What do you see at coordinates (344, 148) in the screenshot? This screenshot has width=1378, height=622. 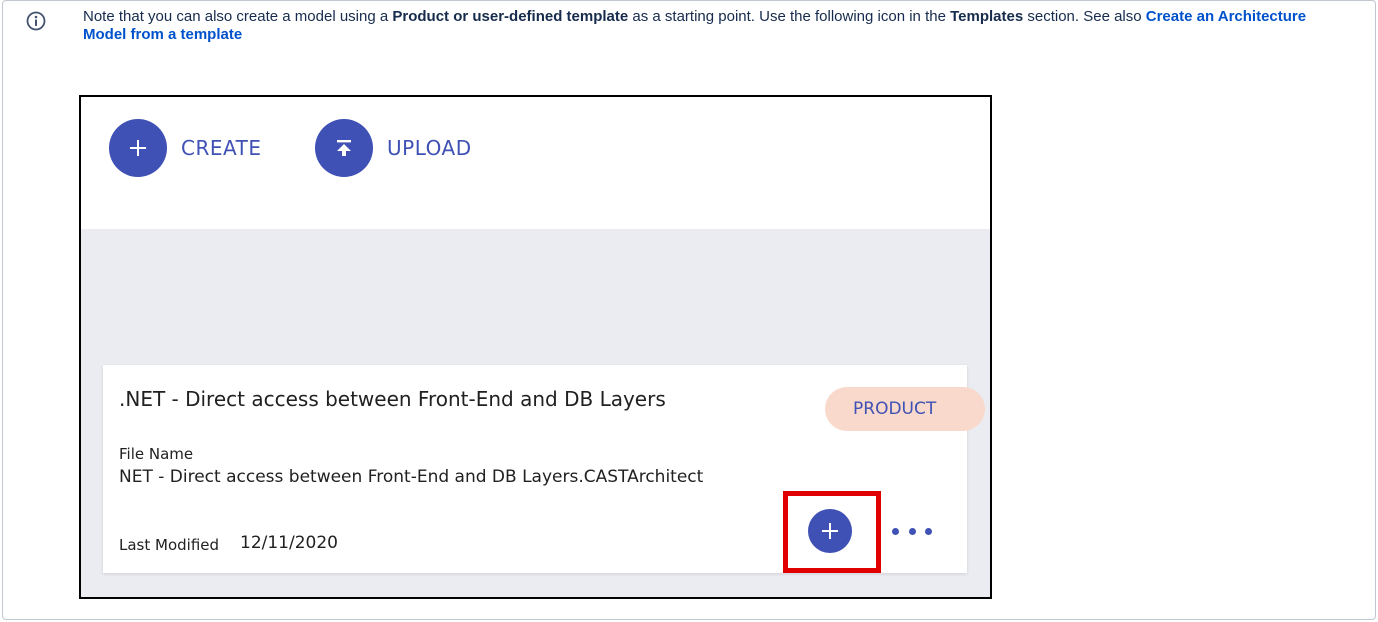 I see `upload-icon` at bounding box center [344, 148].